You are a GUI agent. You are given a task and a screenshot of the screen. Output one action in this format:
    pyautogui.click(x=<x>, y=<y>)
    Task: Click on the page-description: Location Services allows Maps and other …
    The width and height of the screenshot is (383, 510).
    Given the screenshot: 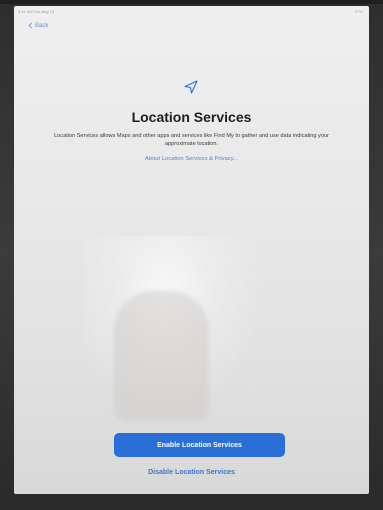 What is the action you would take?
    pyautogui.click(x=191, y=140)
    